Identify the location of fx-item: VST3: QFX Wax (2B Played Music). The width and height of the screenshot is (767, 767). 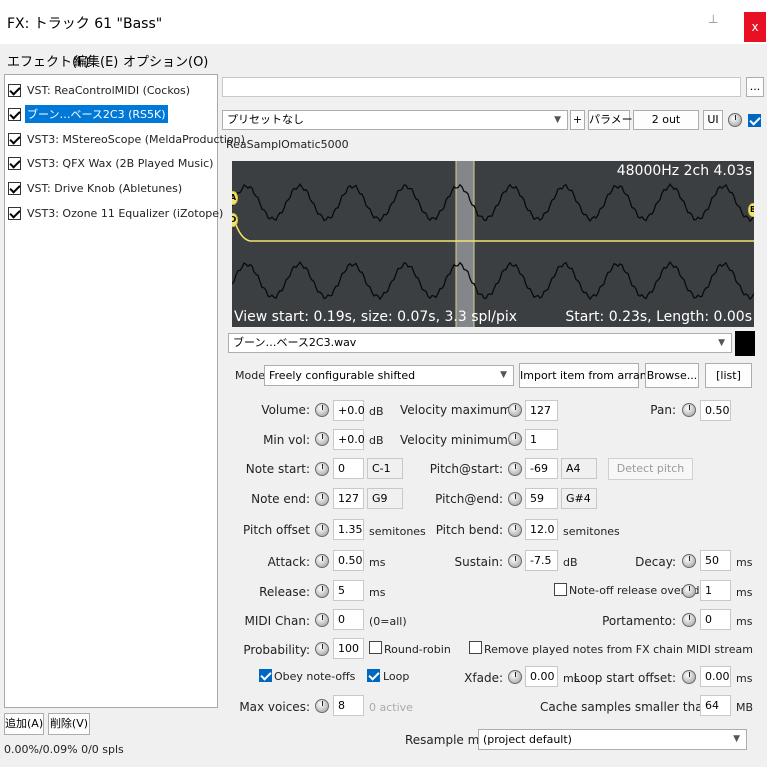
(111, 163).